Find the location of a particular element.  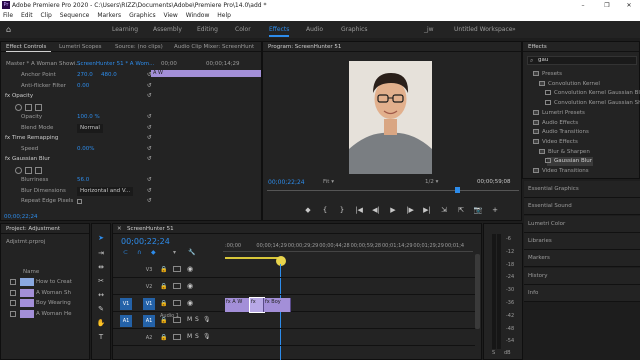

slip-tool-icon: ↔ is located at coordinates (101, 295).